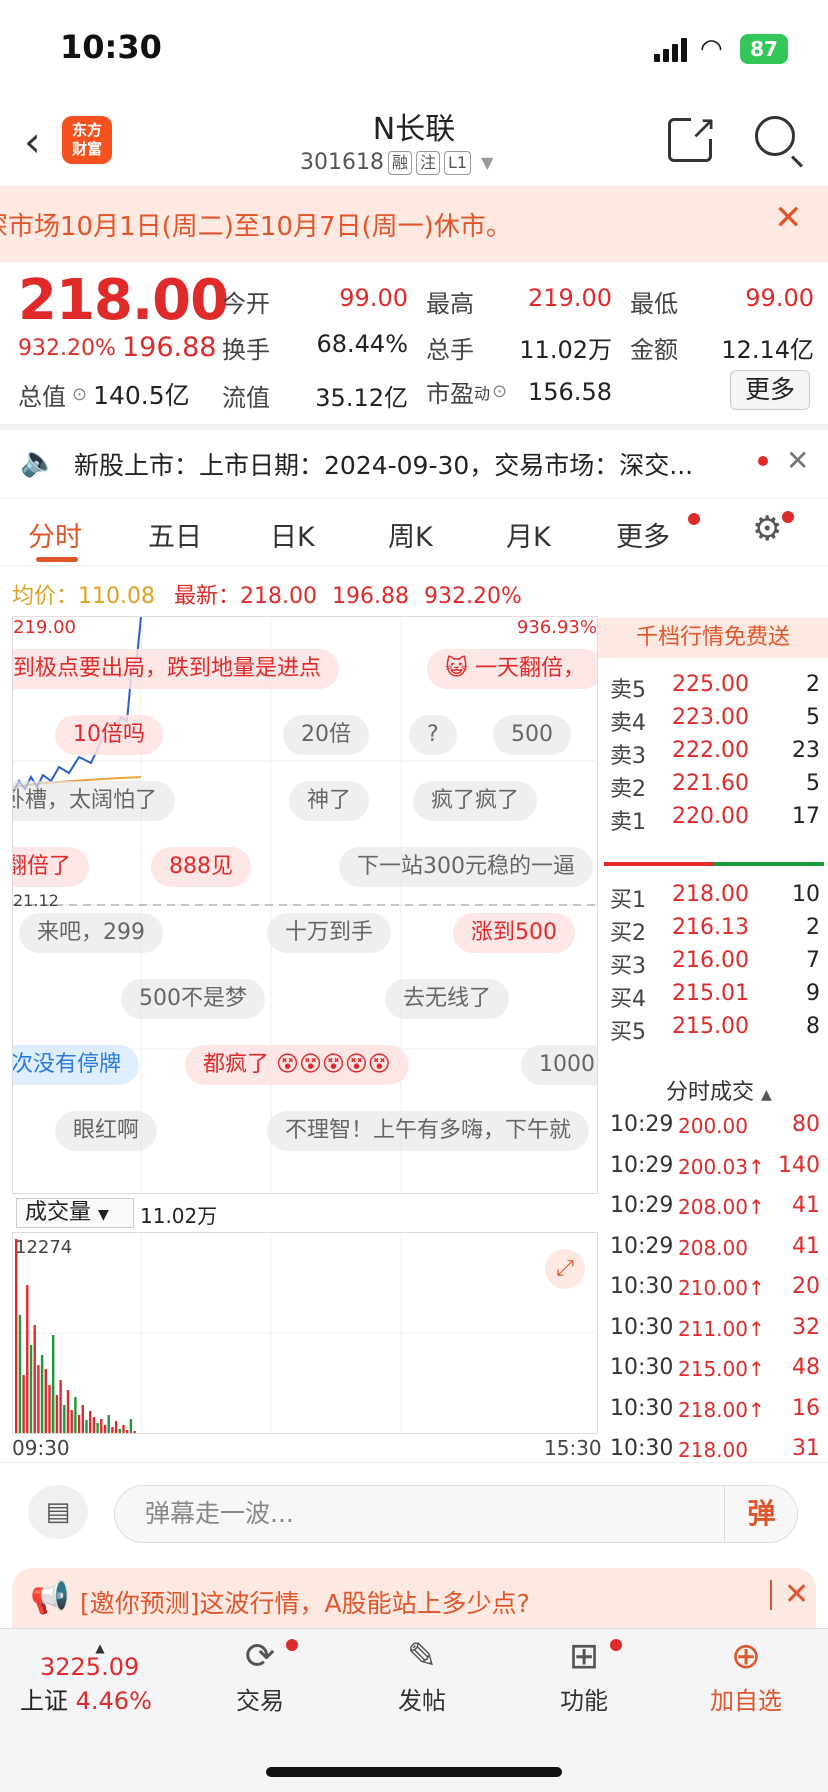  What do you see at coordinates (447, 999) in the screenshot?
I see `danmu-item: 去无线了` at bounding box center [447, 999].